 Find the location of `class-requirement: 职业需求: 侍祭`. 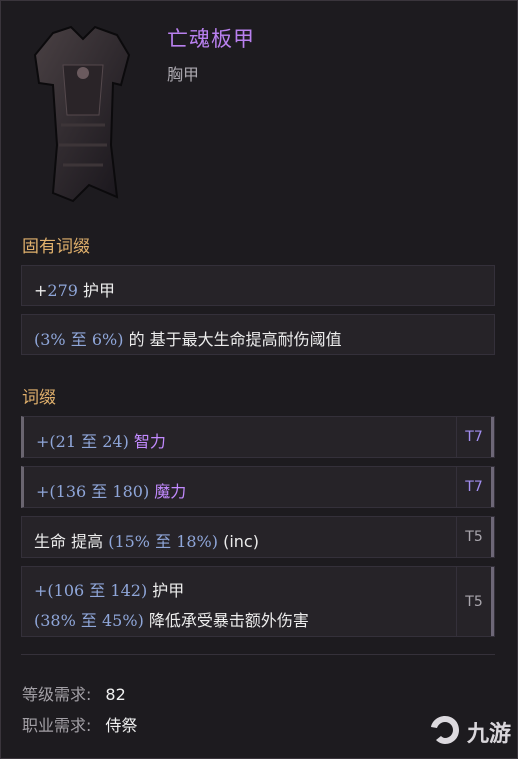

class-requirement: 职业需求: 侍祭 is located at coordinates (79, 724).